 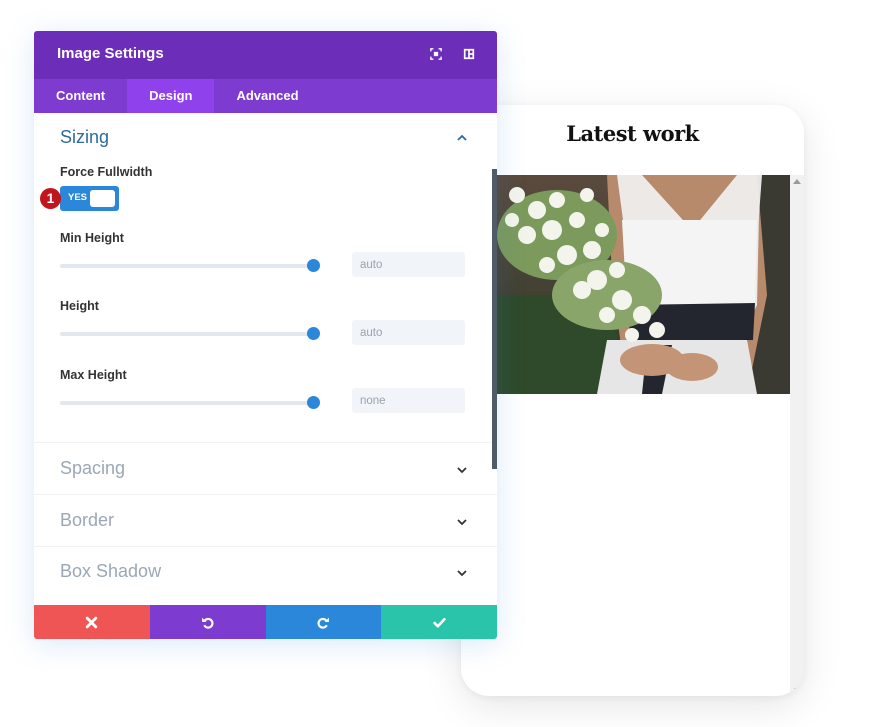 I want to click on preview-image, so click(x=643, y=284).